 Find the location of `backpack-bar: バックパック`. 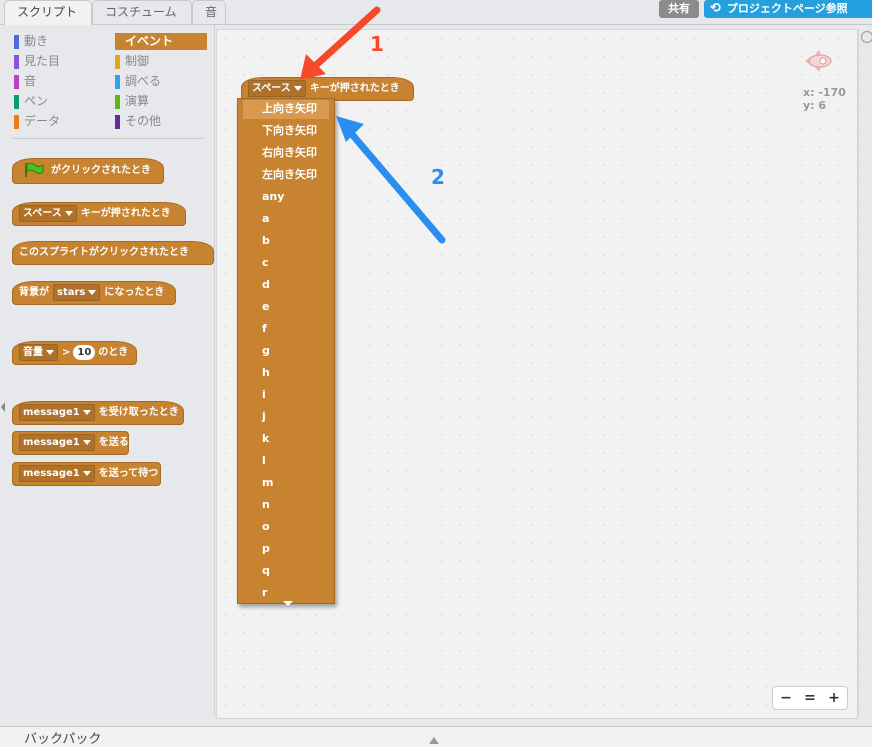

backpack-bar: バックパック is located at coordinates (436, 736).